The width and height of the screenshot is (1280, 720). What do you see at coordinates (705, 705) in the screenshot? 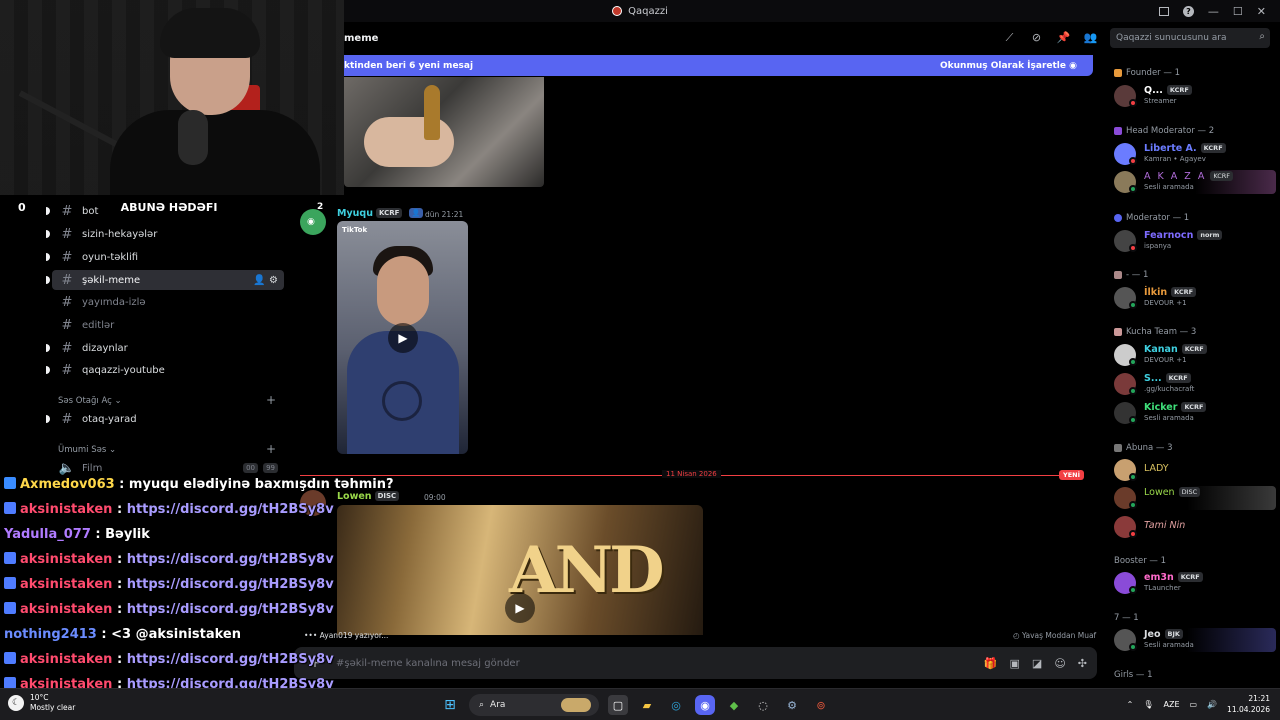
I see `discord-icon: ◉` at bounding box center [705, 705].